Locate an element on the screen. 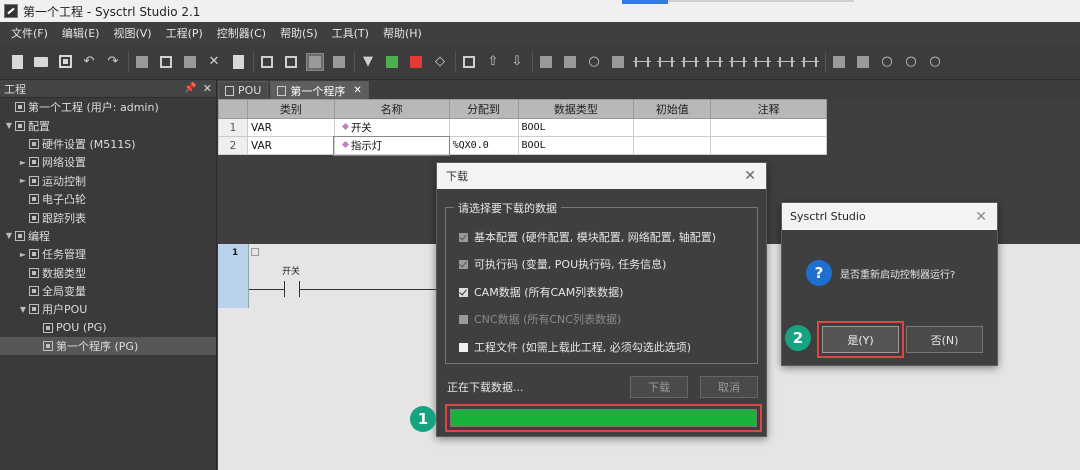 This screenshot has height=470, width=1080. download-option: 可执行码 (变量, POU执行码, 任务信息) is located at coordinates (562, 264).